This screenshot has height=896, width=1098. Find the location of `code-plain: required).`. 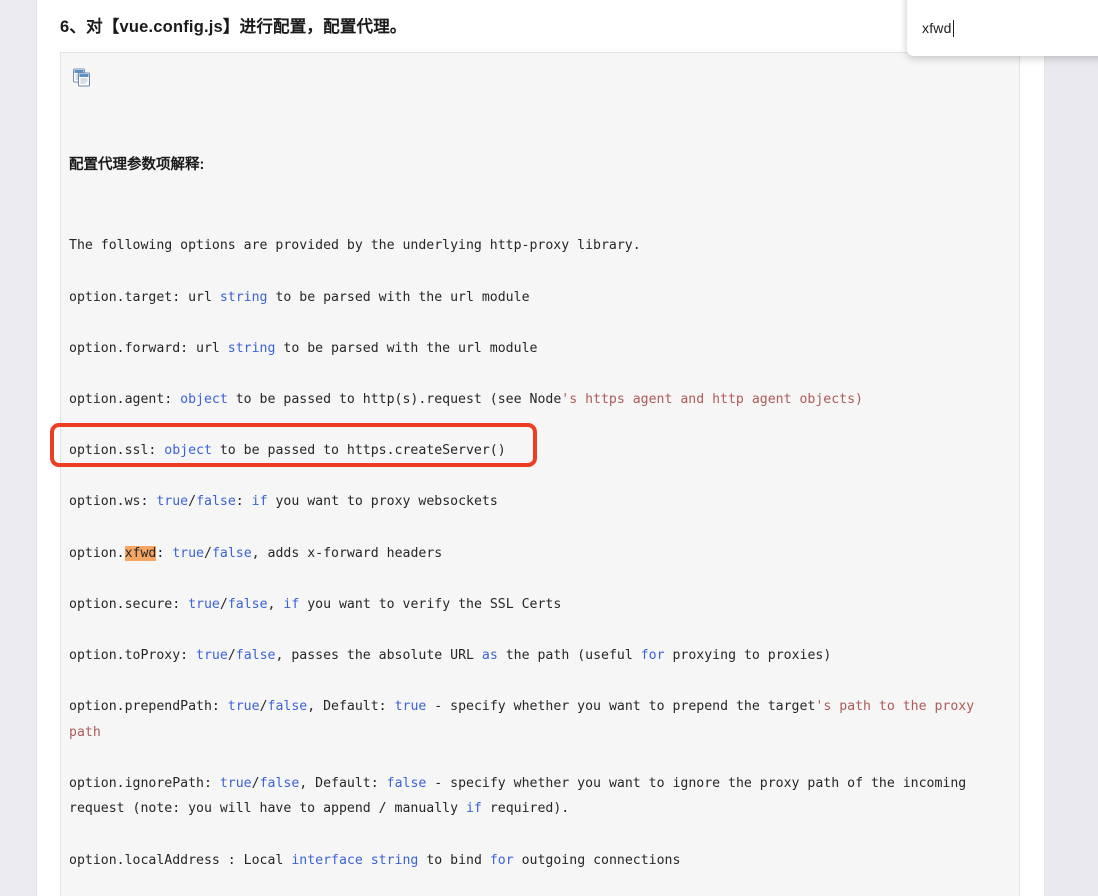

code-plain: required). is located at coordinates (525, 809).